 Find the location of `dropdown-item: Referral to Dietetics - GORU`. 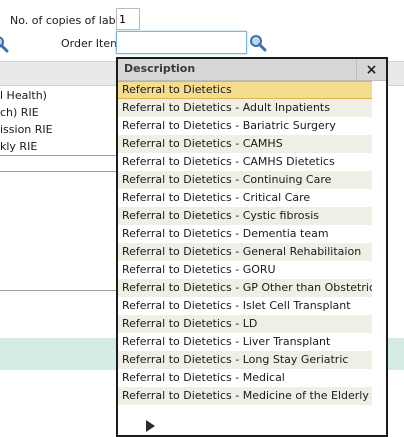

dropdown-item: Referral to Dietetics - GORU is located at coordinates (245, 270).